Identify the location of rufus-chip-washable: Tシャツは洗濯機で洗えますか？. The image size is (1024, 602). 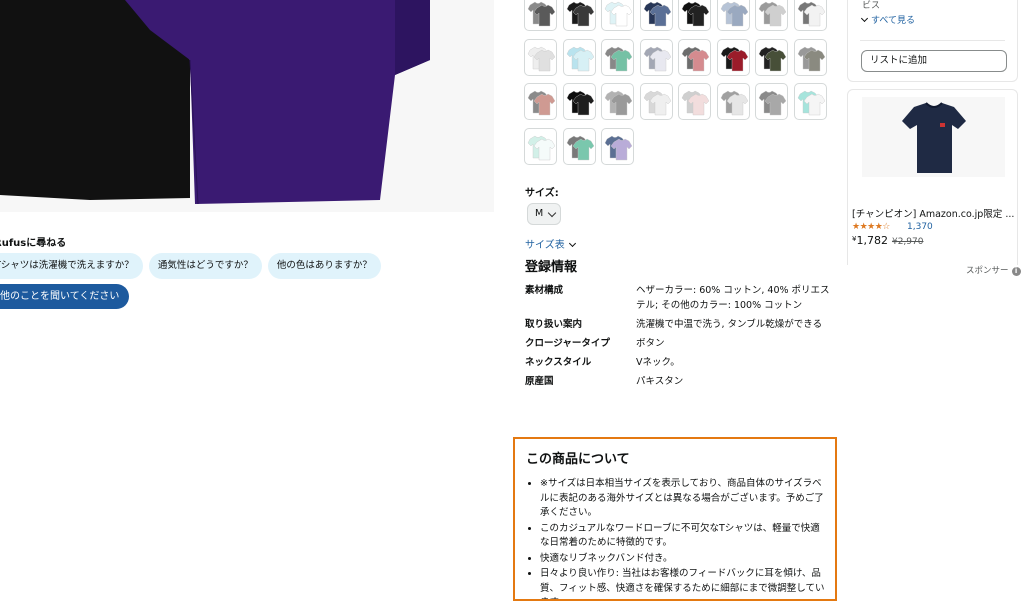
(71, 266).